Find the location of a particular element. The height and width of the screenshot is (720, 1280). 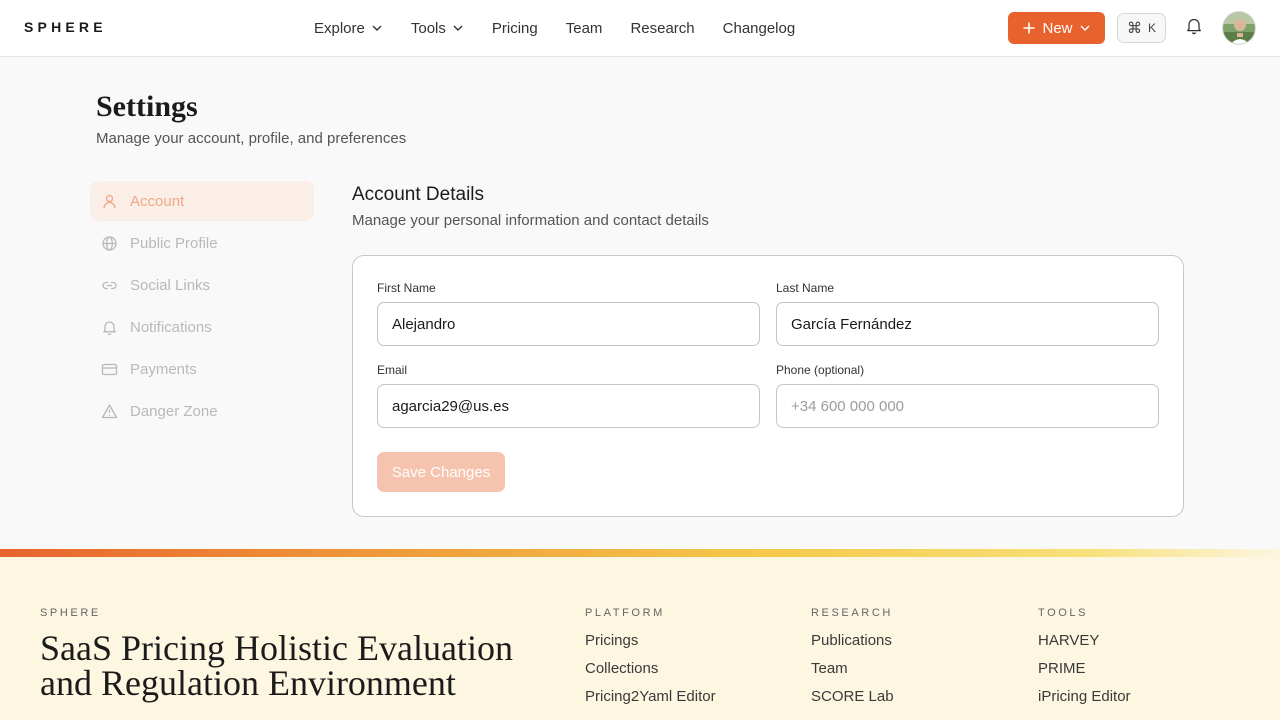

new-button-label: New is located at coordinates (1057, 28).